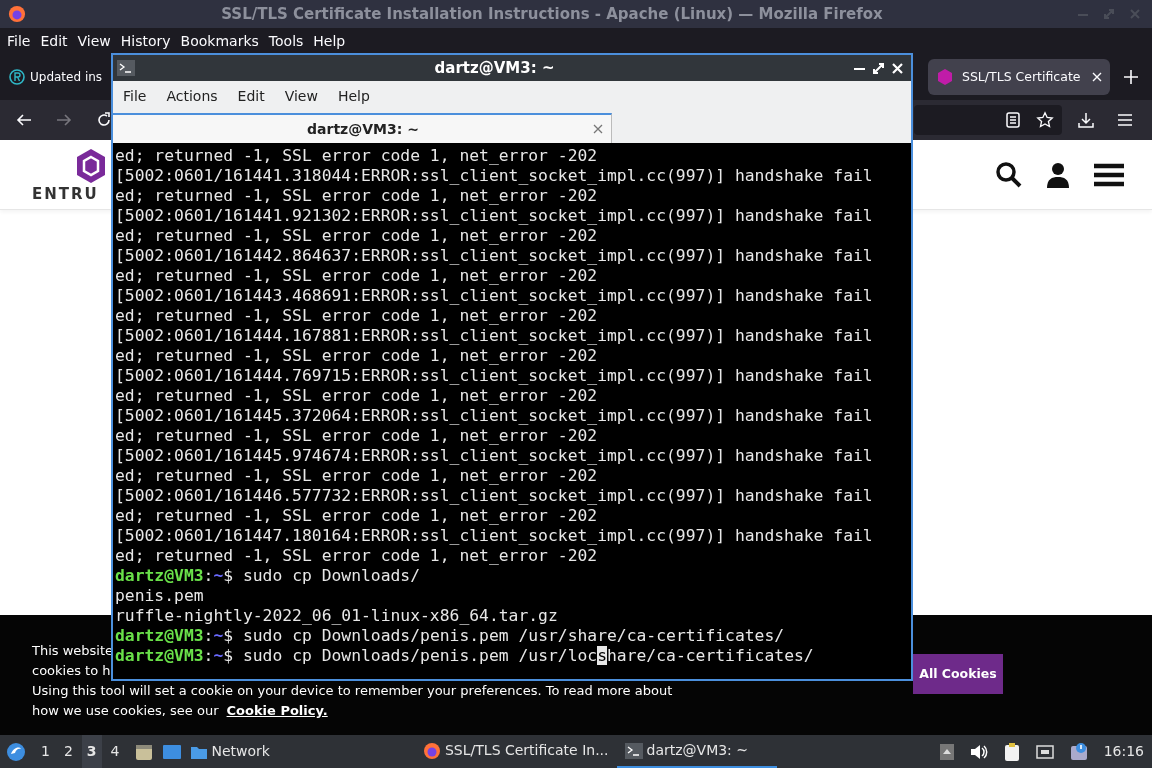 Image resolution: width=1152 pixels, height=768 pixels. I want to click on clock: 16:16, so click(1123, 751).